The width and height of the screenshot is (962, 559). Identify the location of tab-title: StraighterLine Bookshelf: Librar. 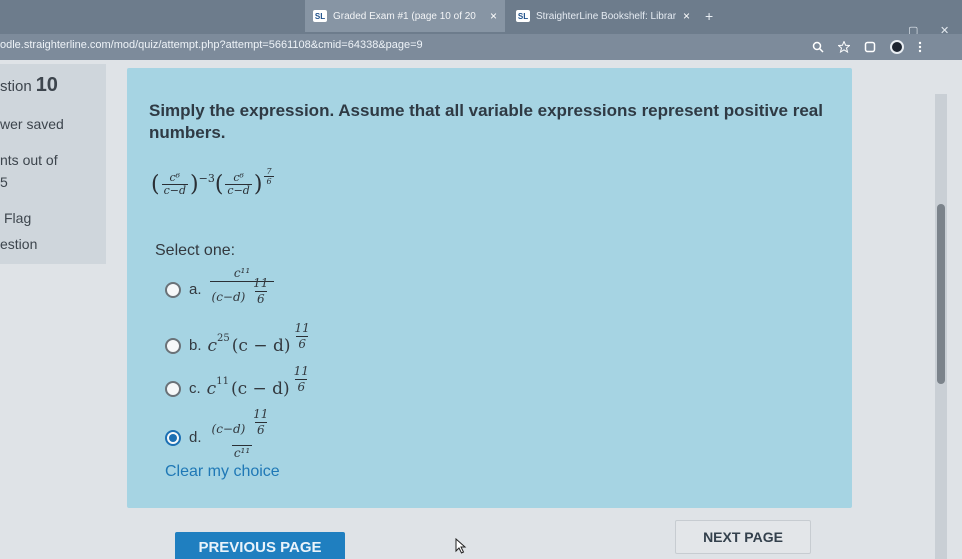
(606, 16).